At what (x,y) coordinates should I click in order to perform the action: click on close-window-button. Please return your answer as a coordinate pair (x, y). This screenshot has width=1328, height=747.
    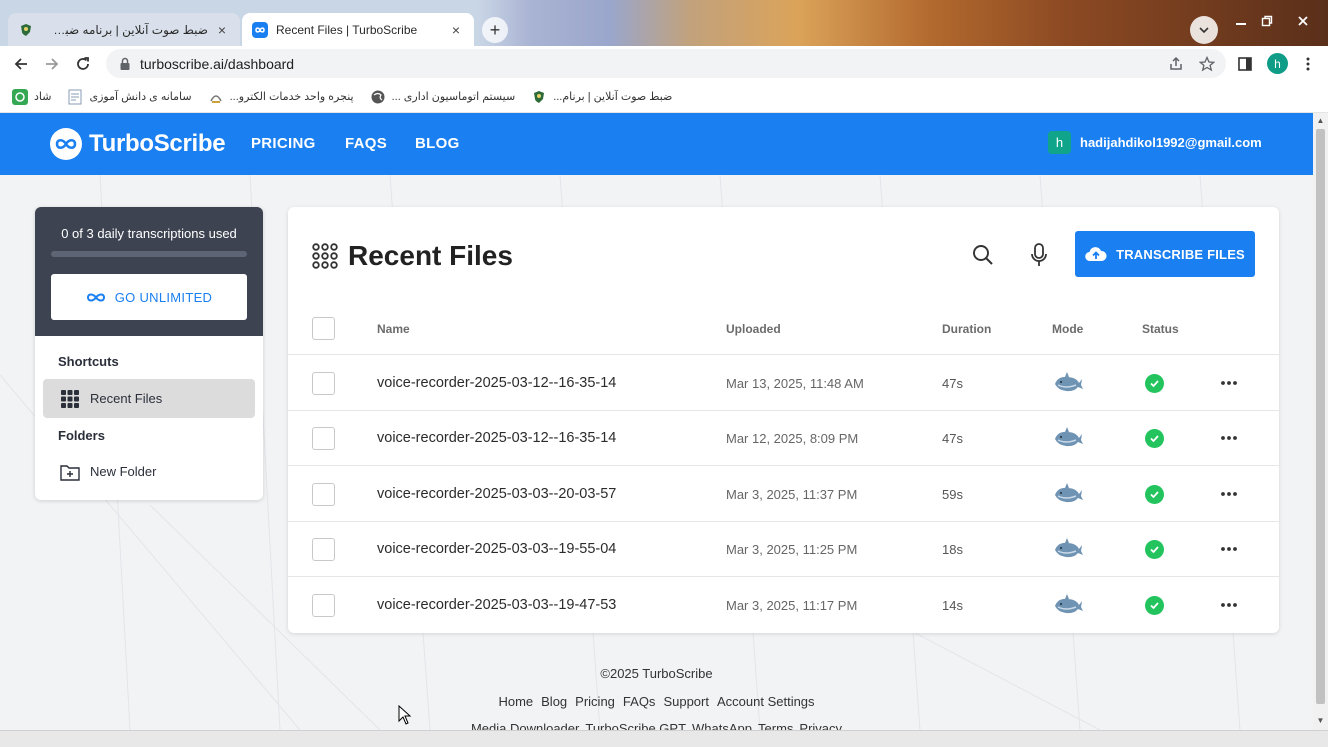
    Looking at the image, I should click on (1303, 21).